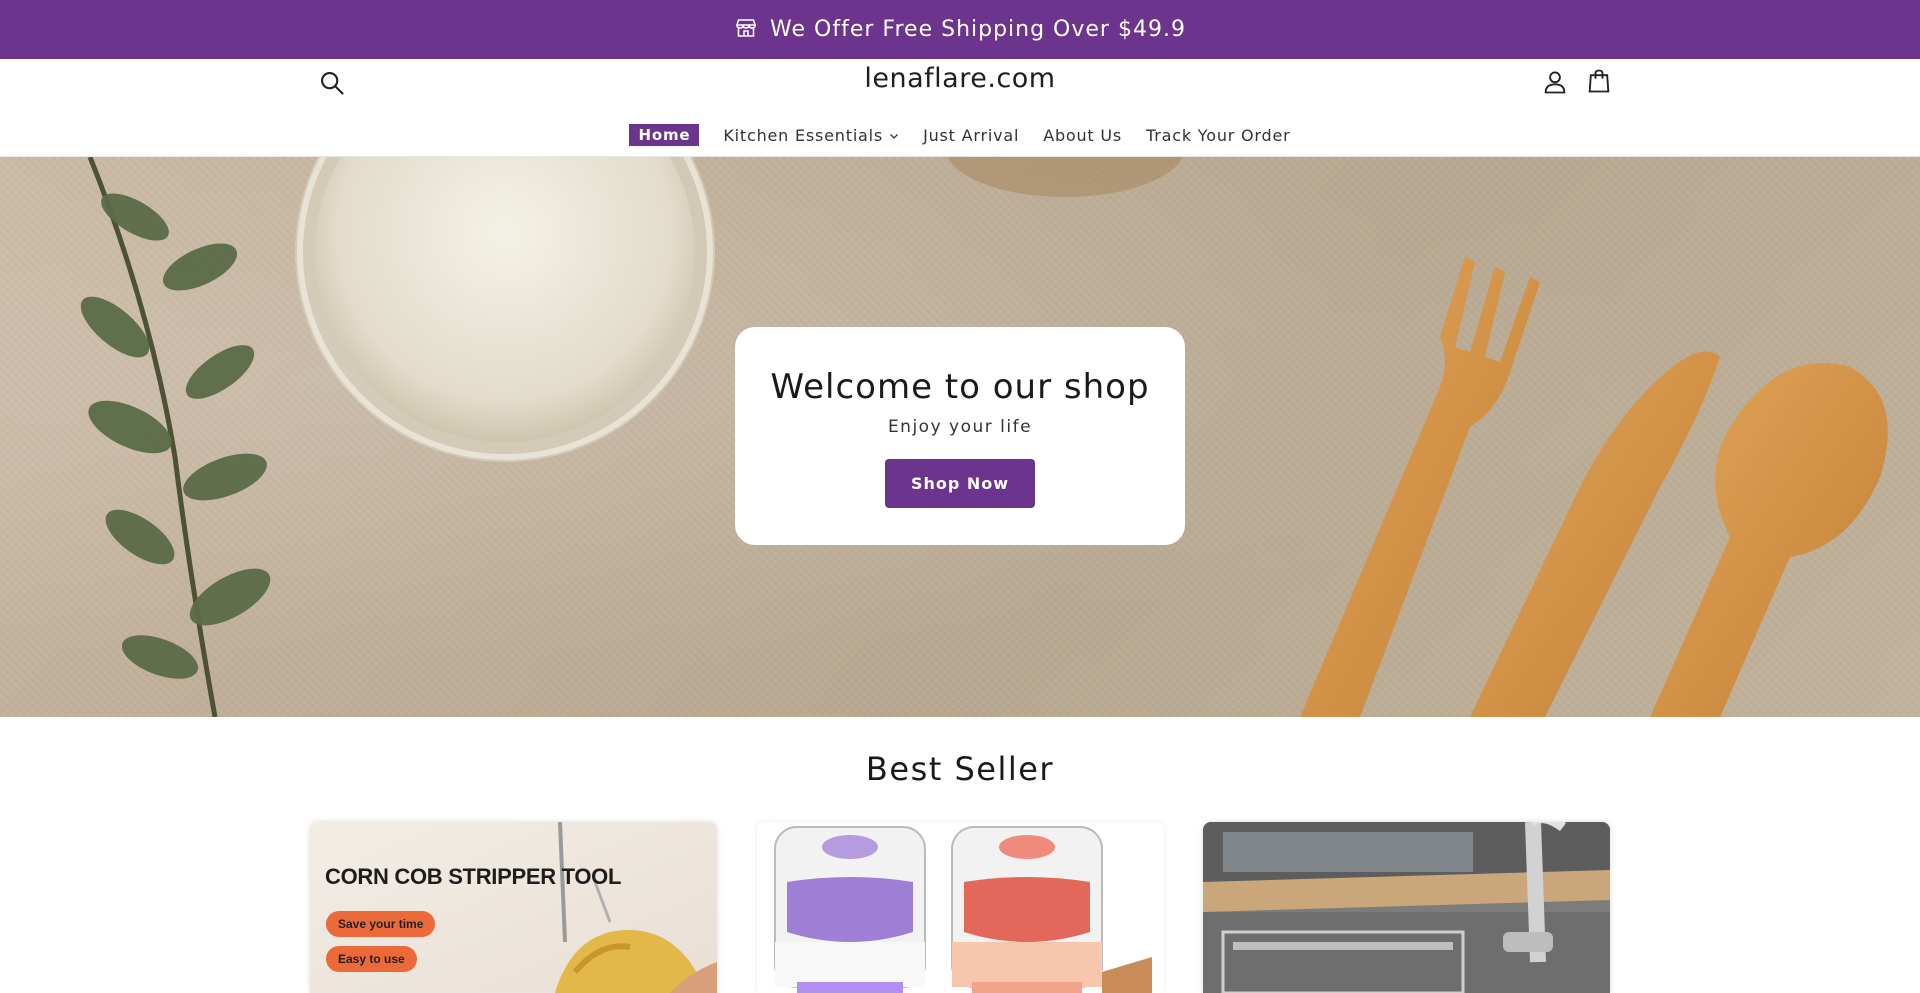  What do you see at coordinates (746, 30) in the screenshot?
I see `storefront-icon` at bounding box center [746, 30].